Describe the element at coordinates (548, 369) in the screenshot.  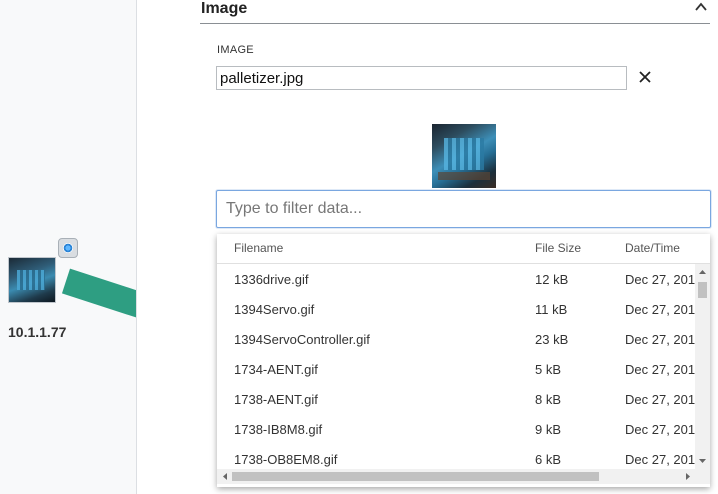
I see `cell-size: 5 kB` at that location.